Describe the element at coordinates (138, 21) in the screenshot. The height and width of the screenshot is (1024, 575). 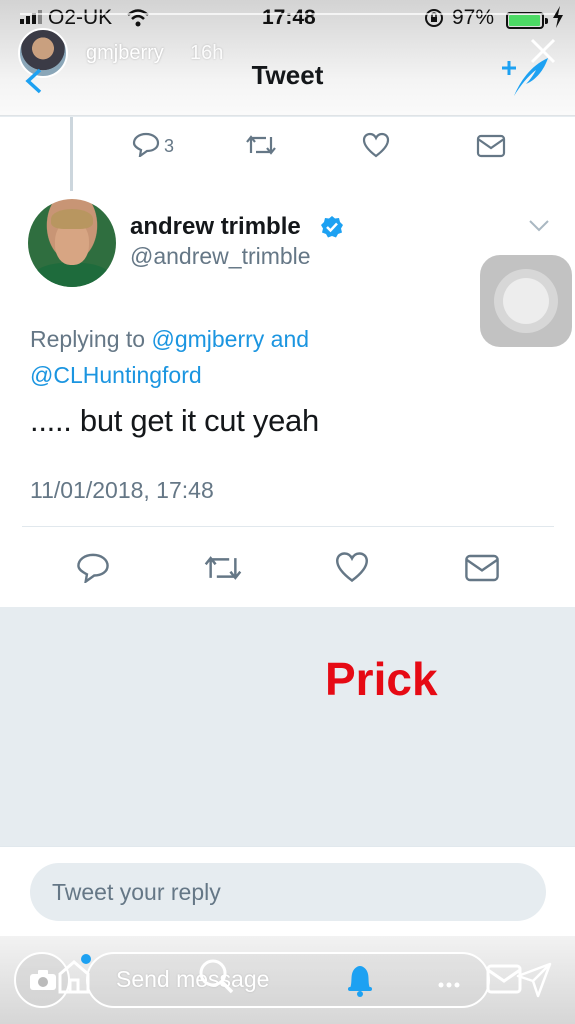
I see `wifi-icon` at that location.